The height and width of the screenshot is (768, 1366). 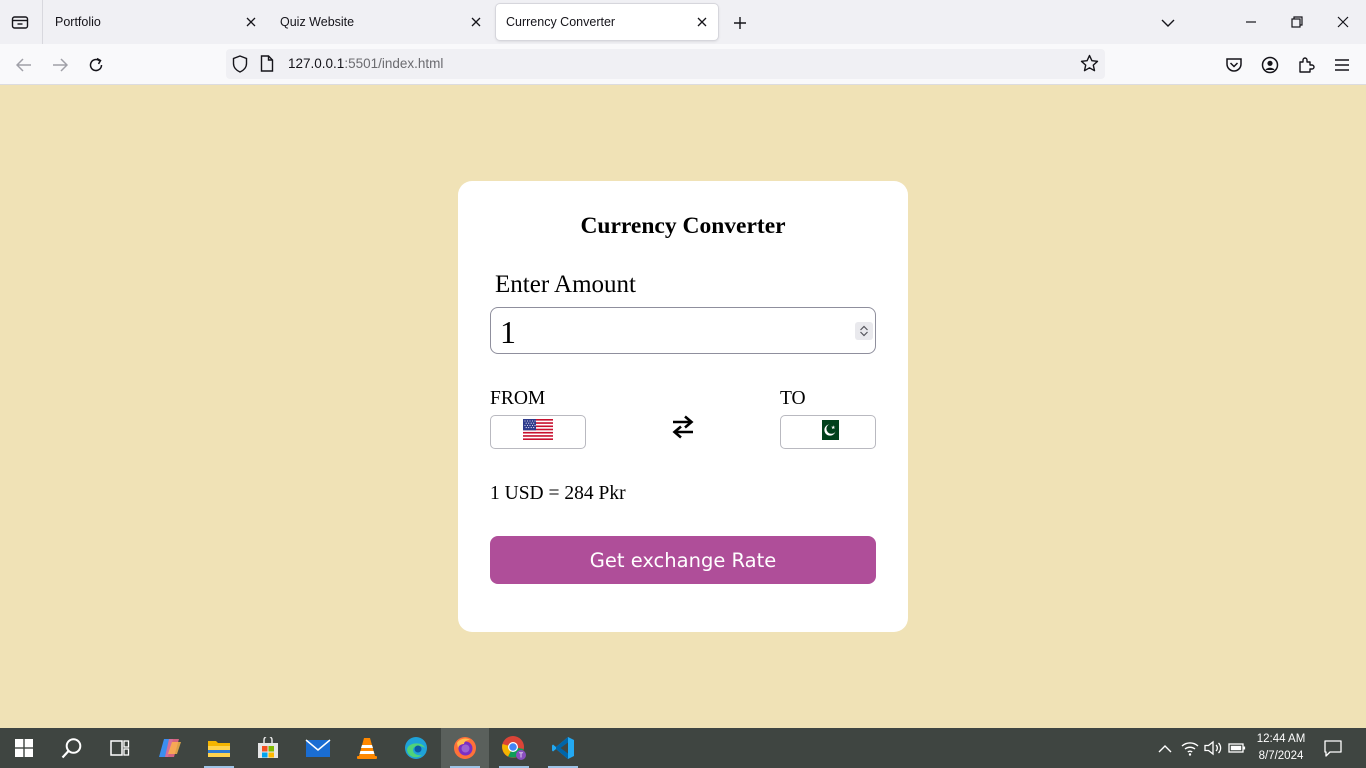 What do you see at coordinates (268, 748) in the screenshot?
I see `microsoft-store-icon` at bounding box center [268, 748].